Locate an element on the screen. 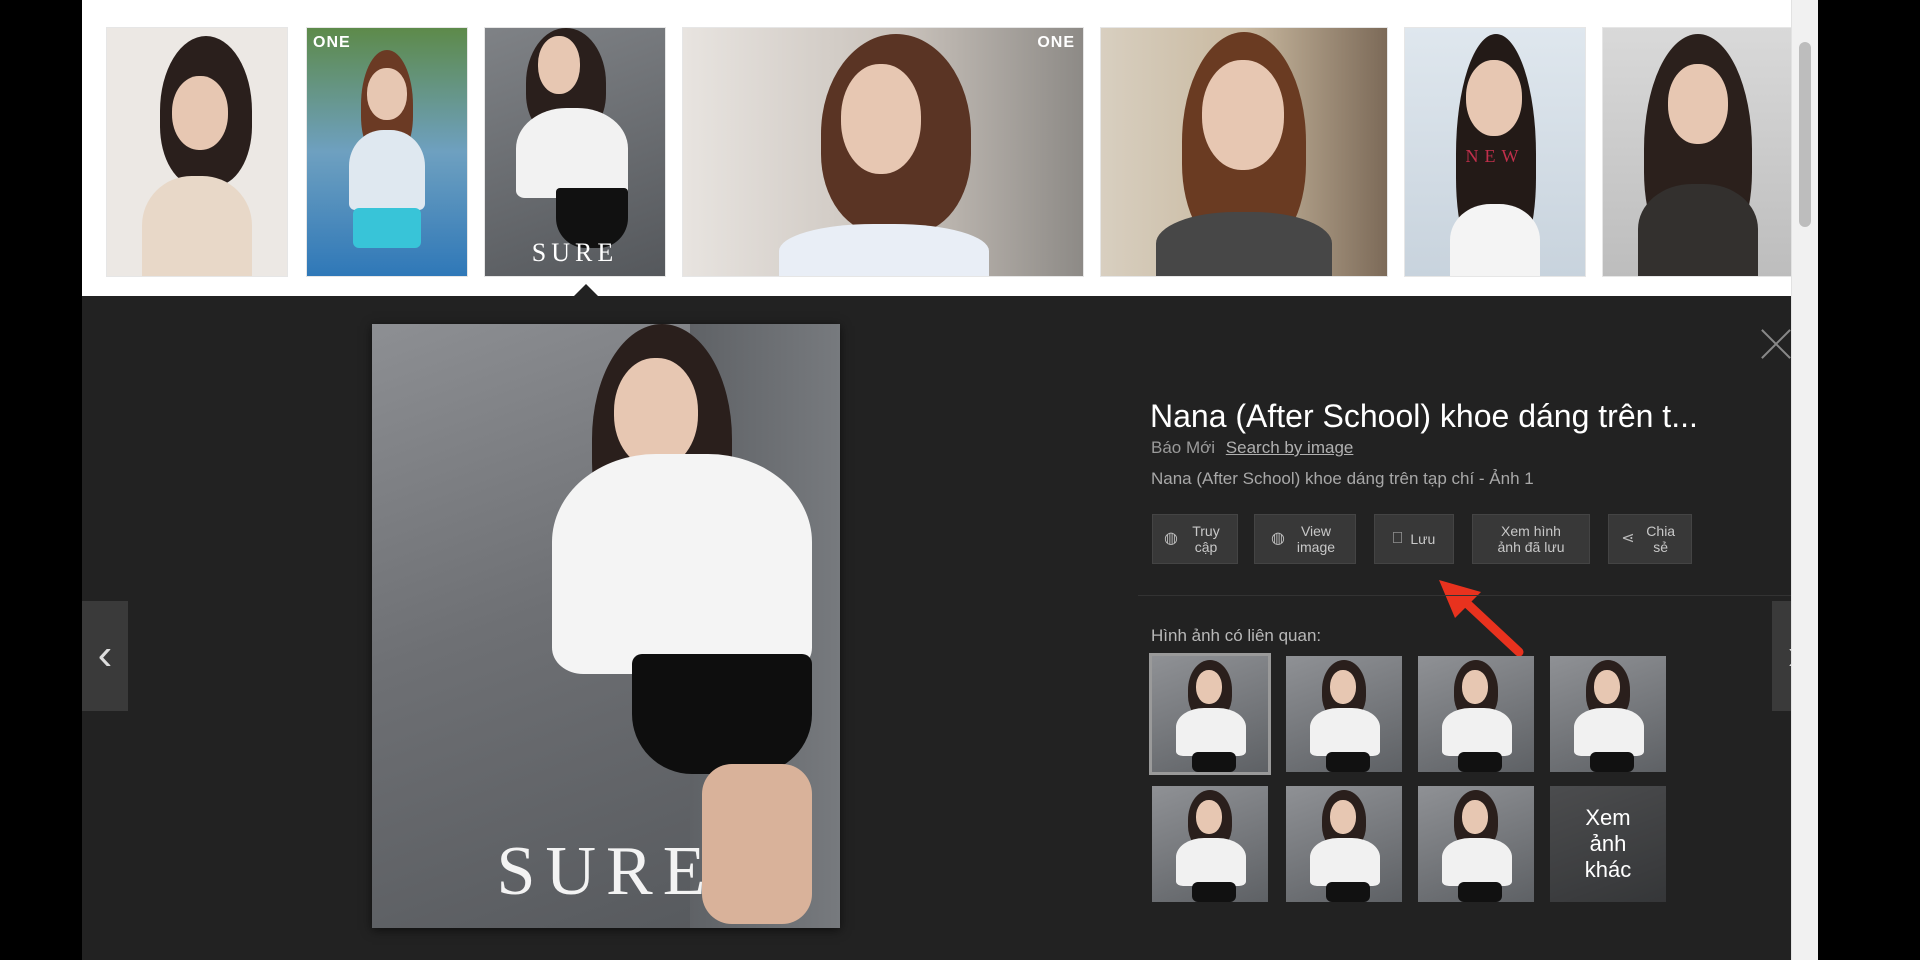 The height and width of the screenshot is (960, 1920). search-by-image-link: Search by image is located at coordinates (1290, 447).